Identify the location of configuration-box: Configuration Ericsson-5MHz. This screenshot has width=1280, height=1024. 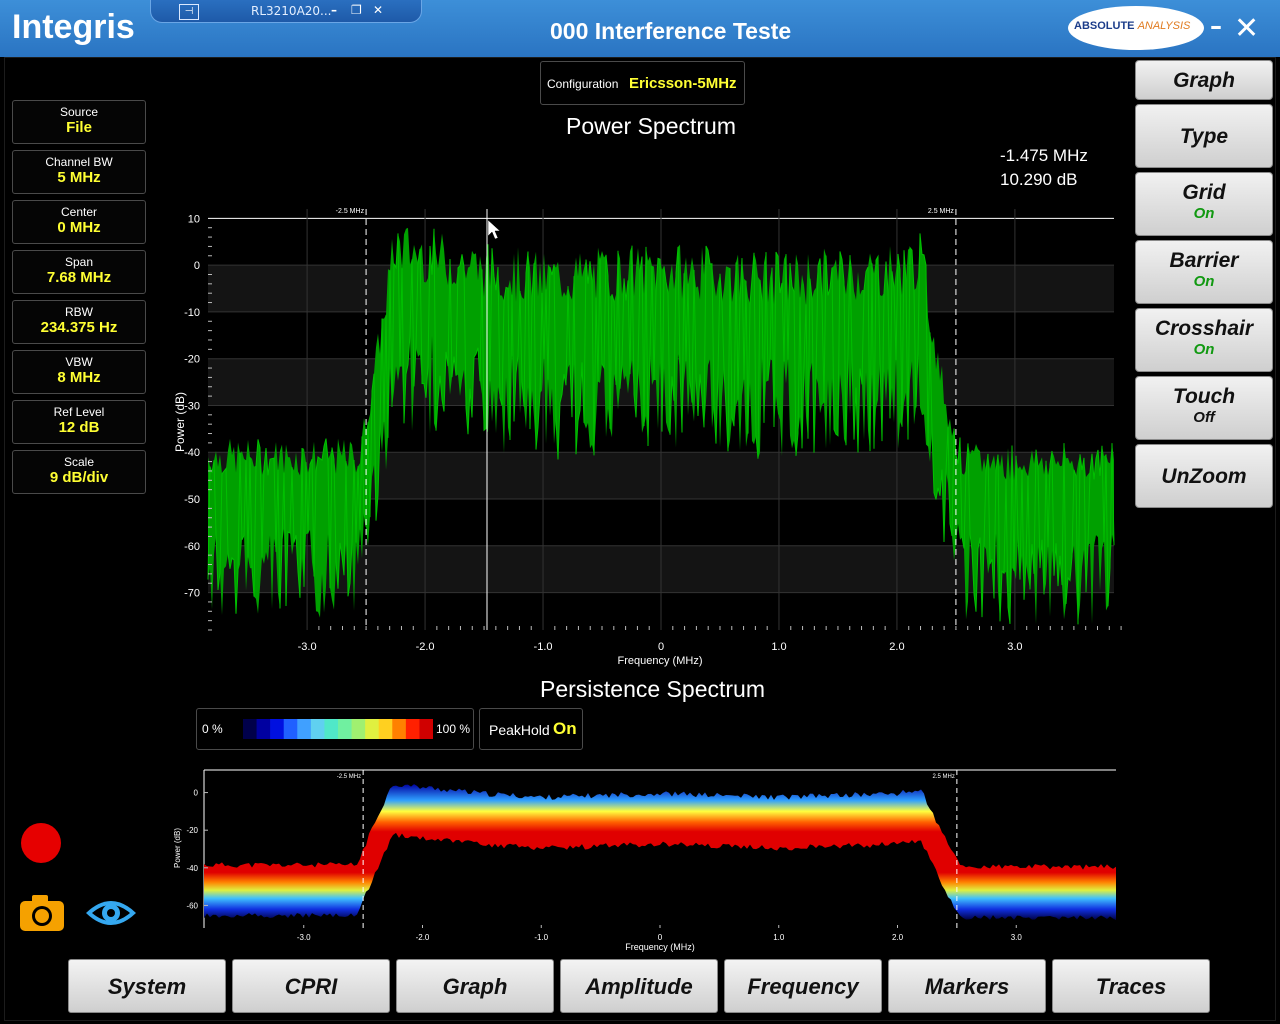
(642, 83).